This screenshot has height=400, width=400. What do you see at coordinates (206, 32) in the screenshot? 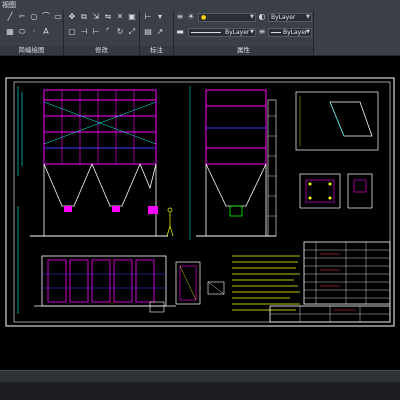
I see `linetype-preview` at bounding box center [206, 32].